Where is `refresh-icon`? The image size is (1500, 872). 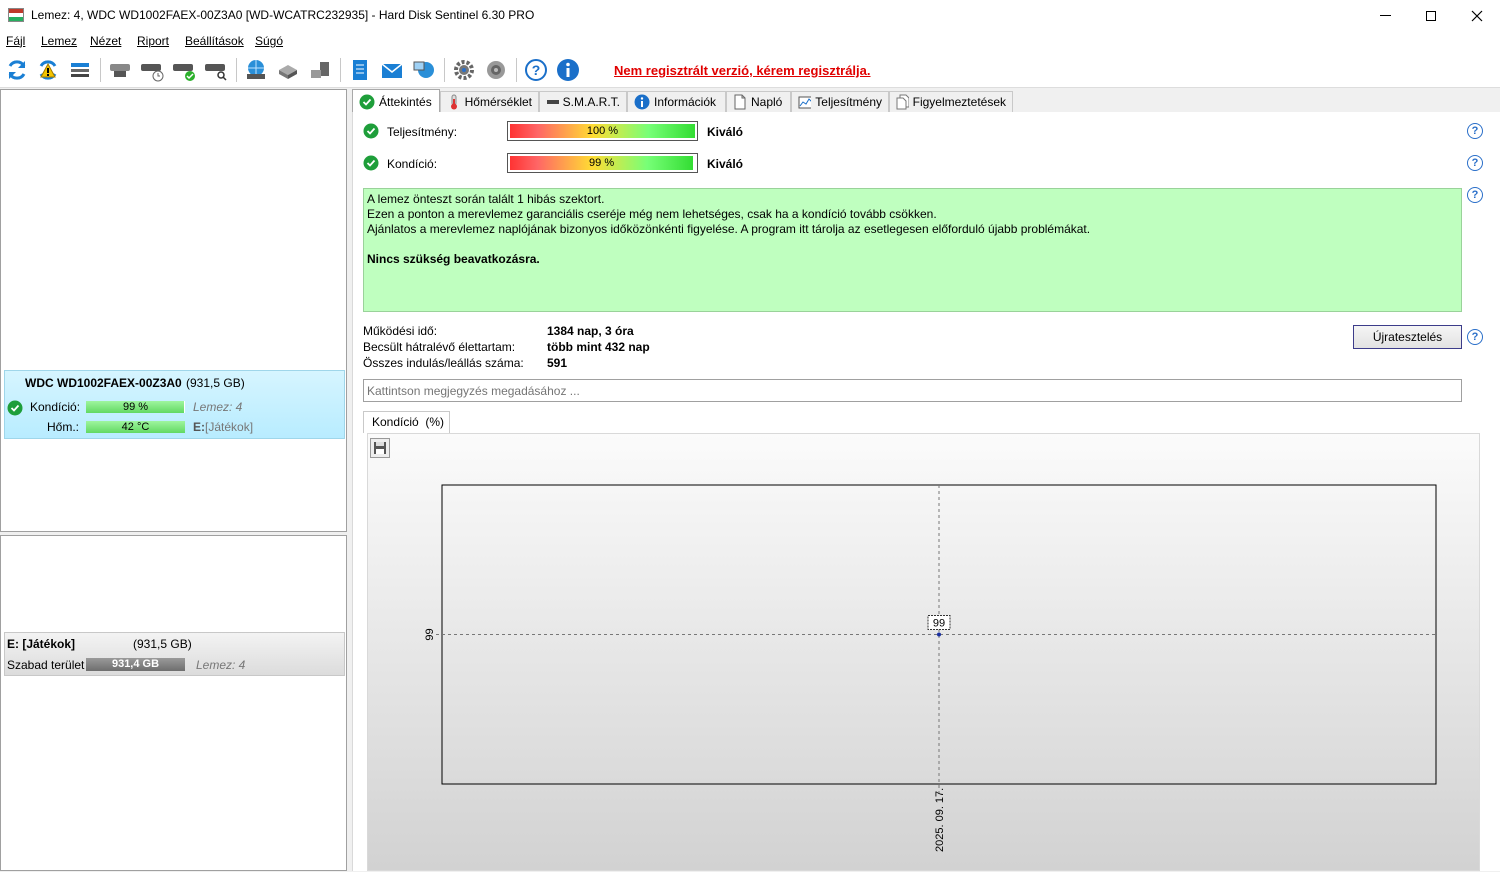 refresh-icon is located at coordinates (17, 70).